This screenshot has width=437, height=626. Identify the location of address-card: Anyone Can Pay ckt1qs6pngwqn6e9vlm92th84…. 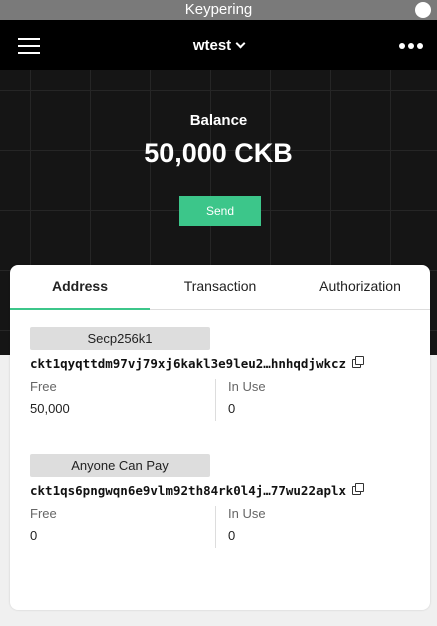
(225, 501).